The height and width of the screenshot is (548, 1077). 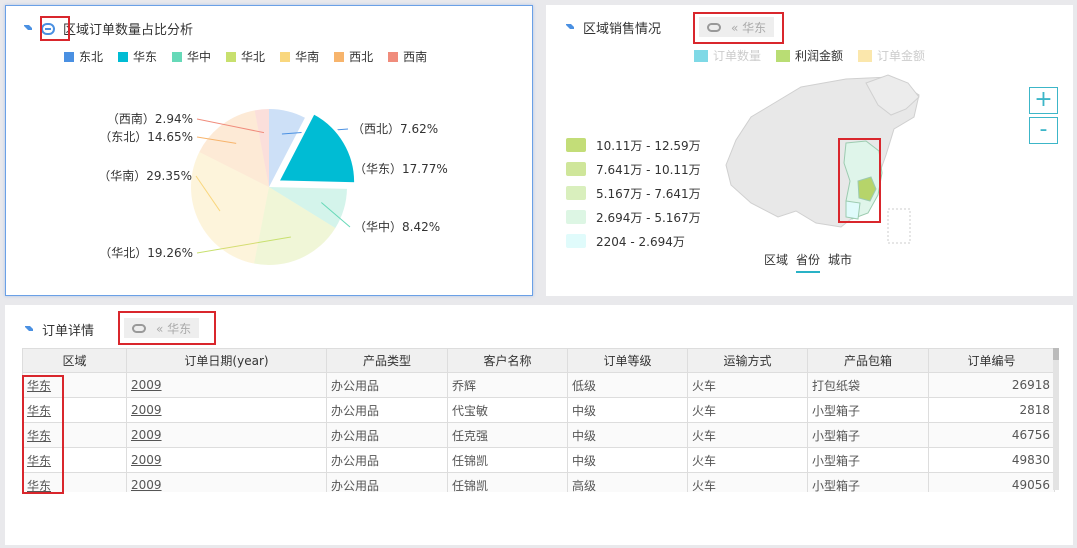 I want to click on table-cell: 代宝敏, so click(x=507, y=410).